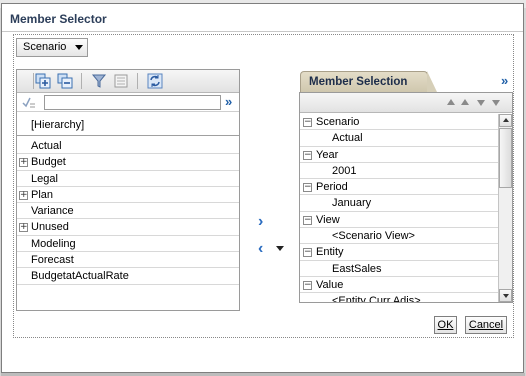 This screenshot has width=526, height=376. Describe the element at coordinates (128, 260) in the screenshot. I see `member-row: Forecast` at that location.